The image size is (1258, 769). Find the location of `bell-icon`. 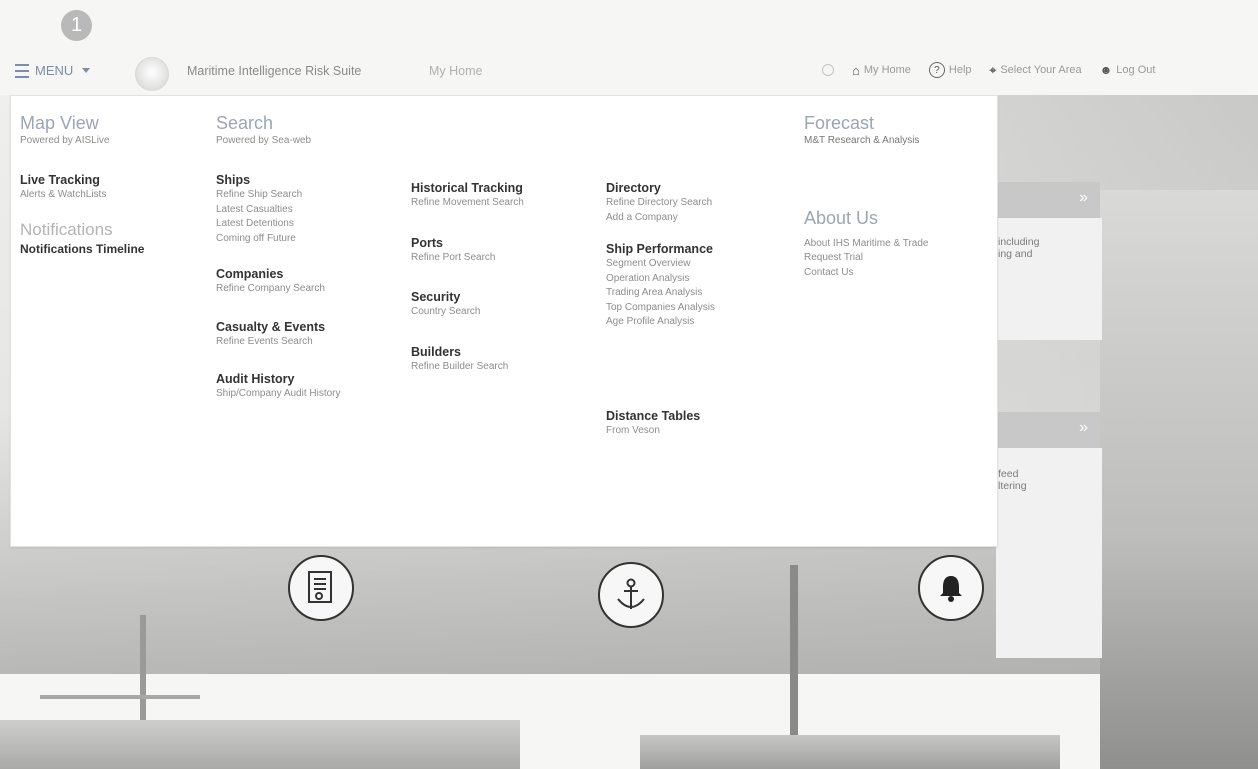

bell-icon is located at coordinates (951, 588).